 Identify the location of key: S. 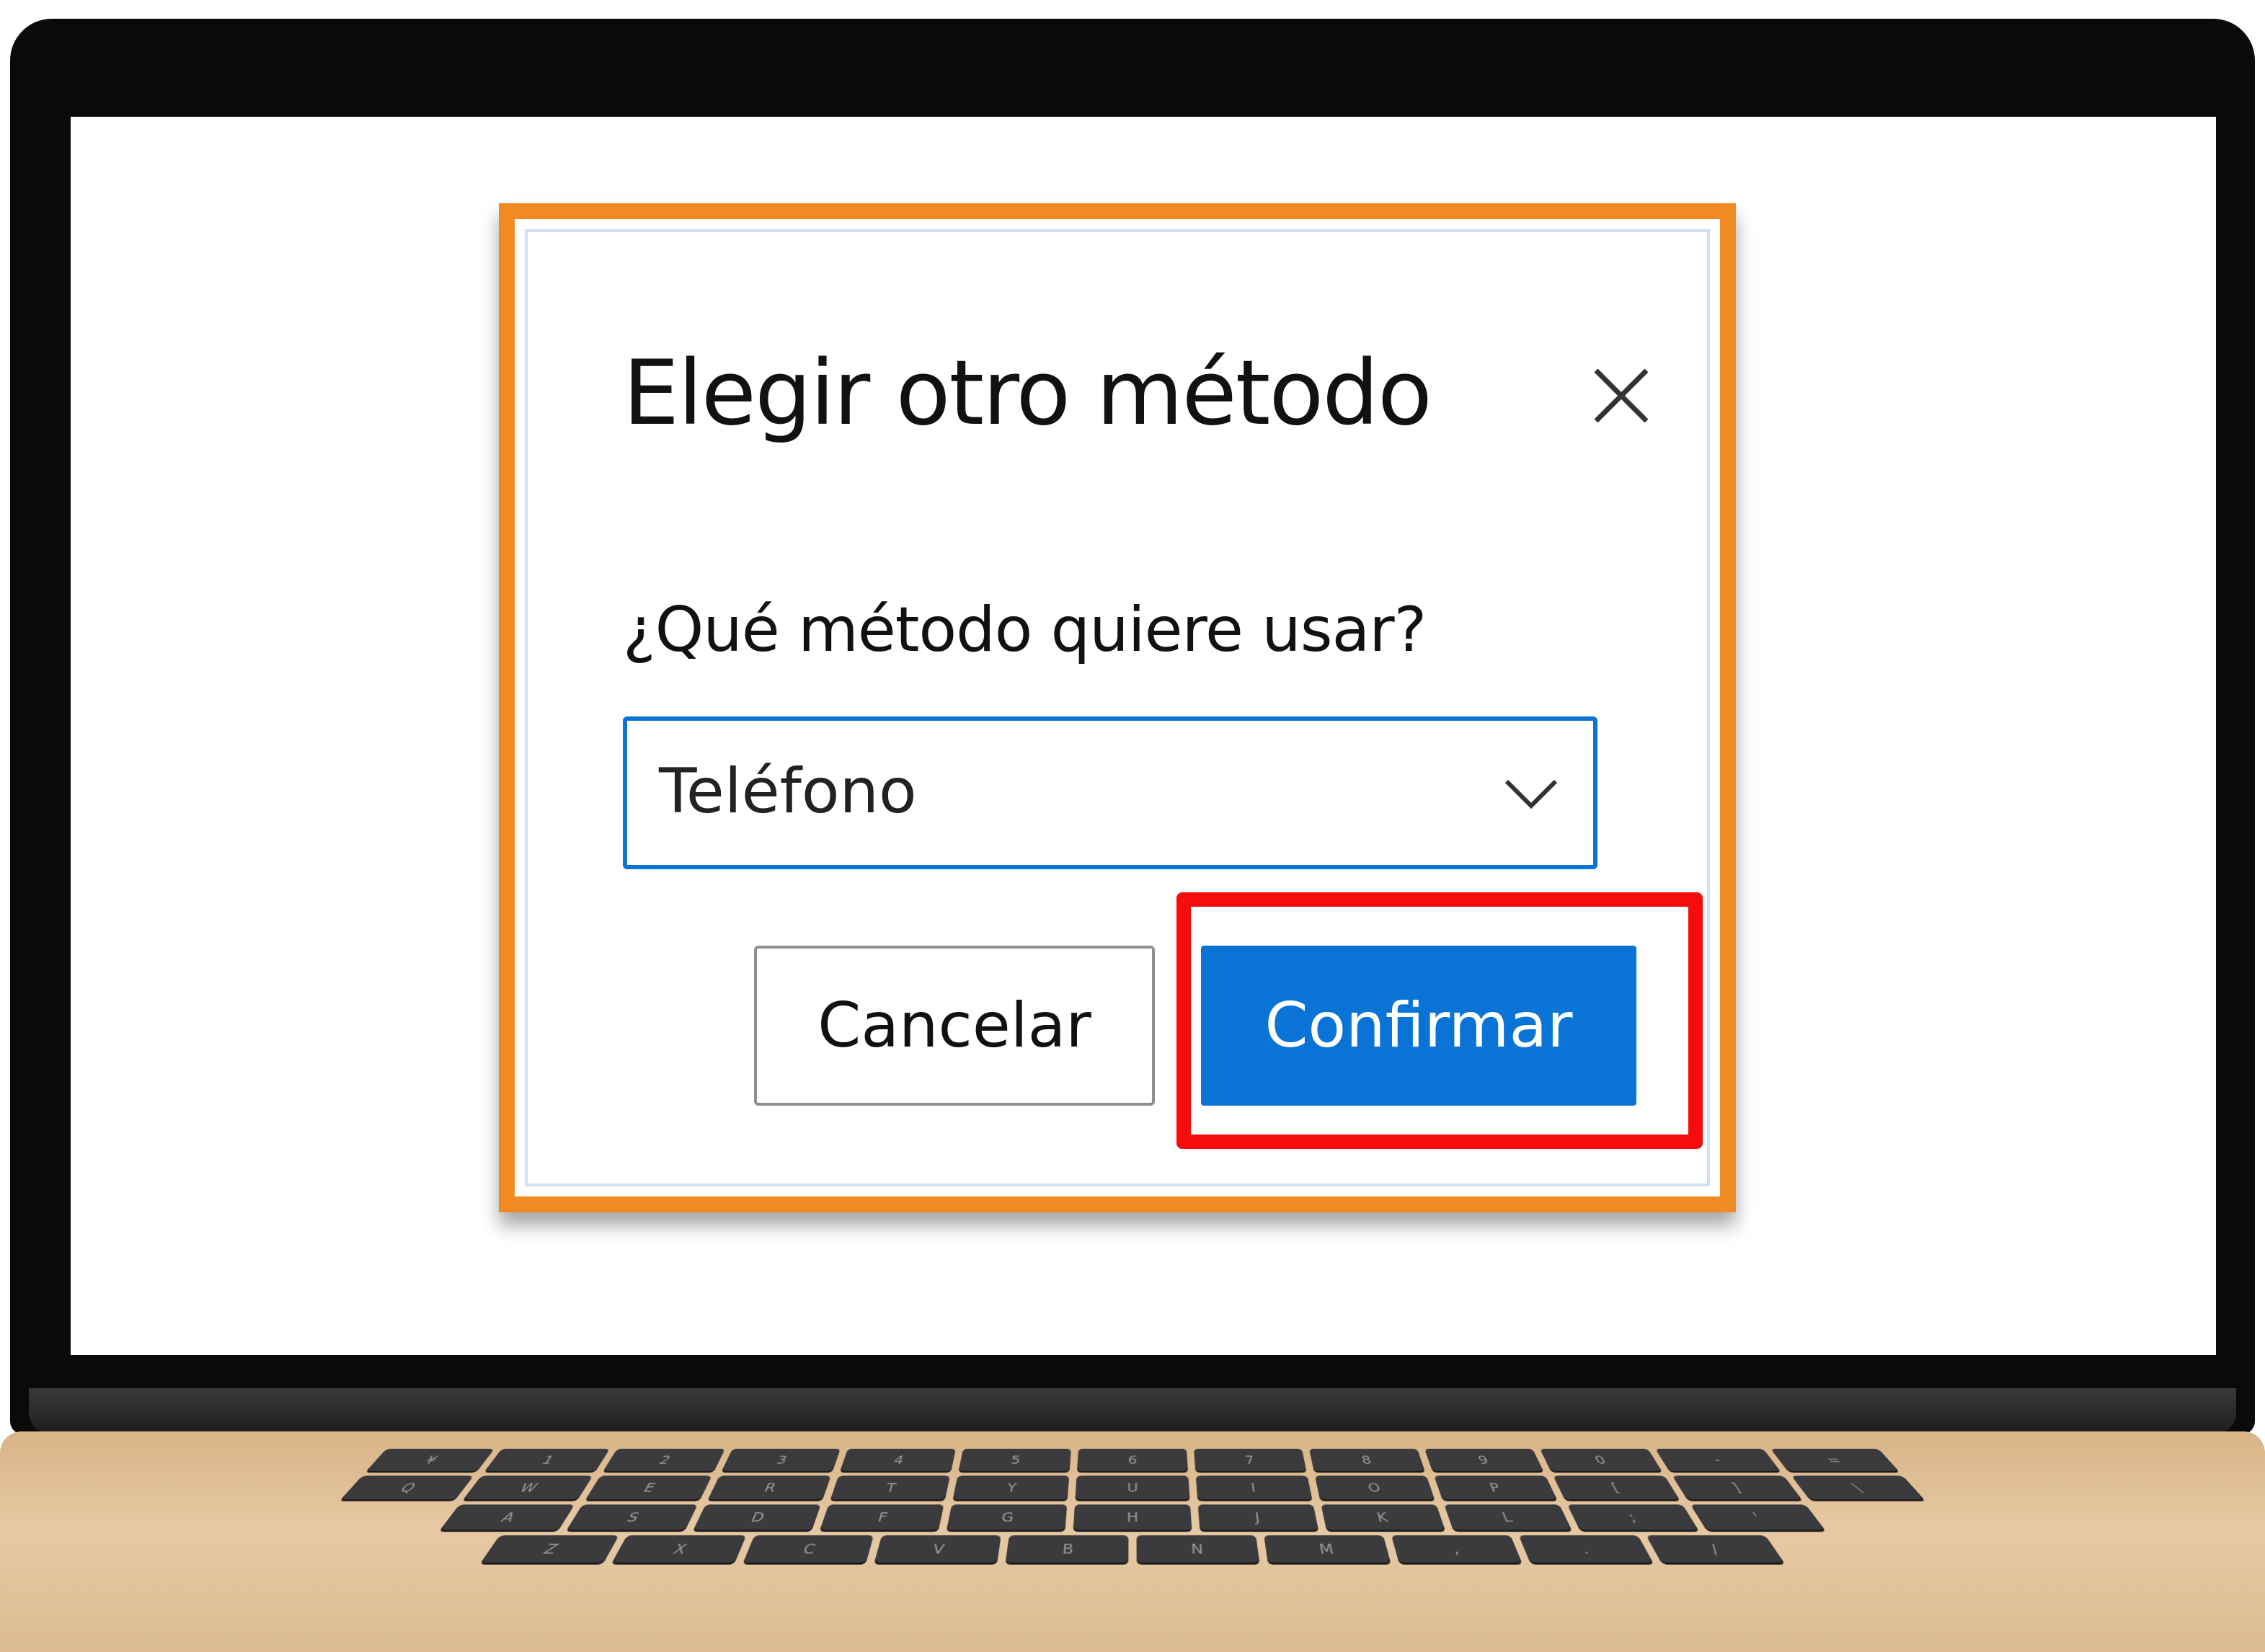
(633, 1517).